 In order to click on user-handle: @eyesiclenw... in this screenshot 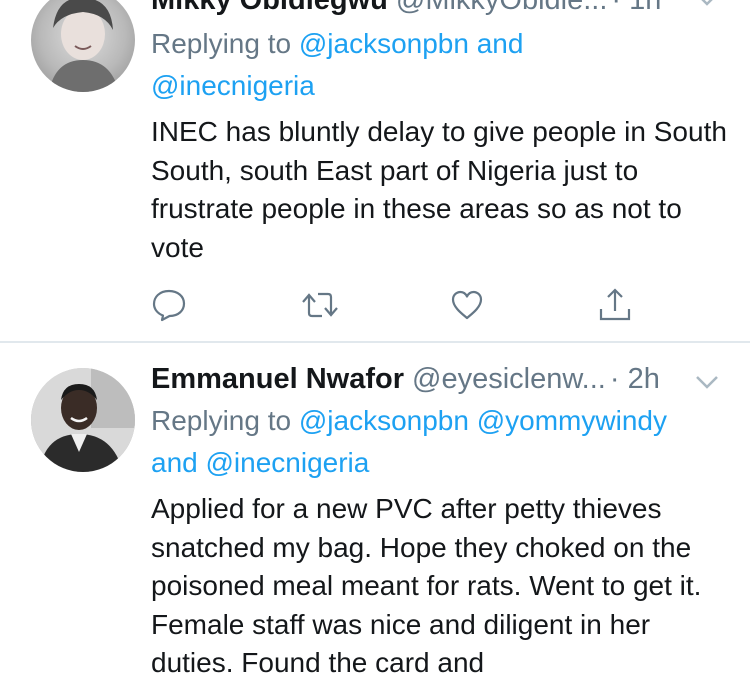, I will do `click(509, 379)`.